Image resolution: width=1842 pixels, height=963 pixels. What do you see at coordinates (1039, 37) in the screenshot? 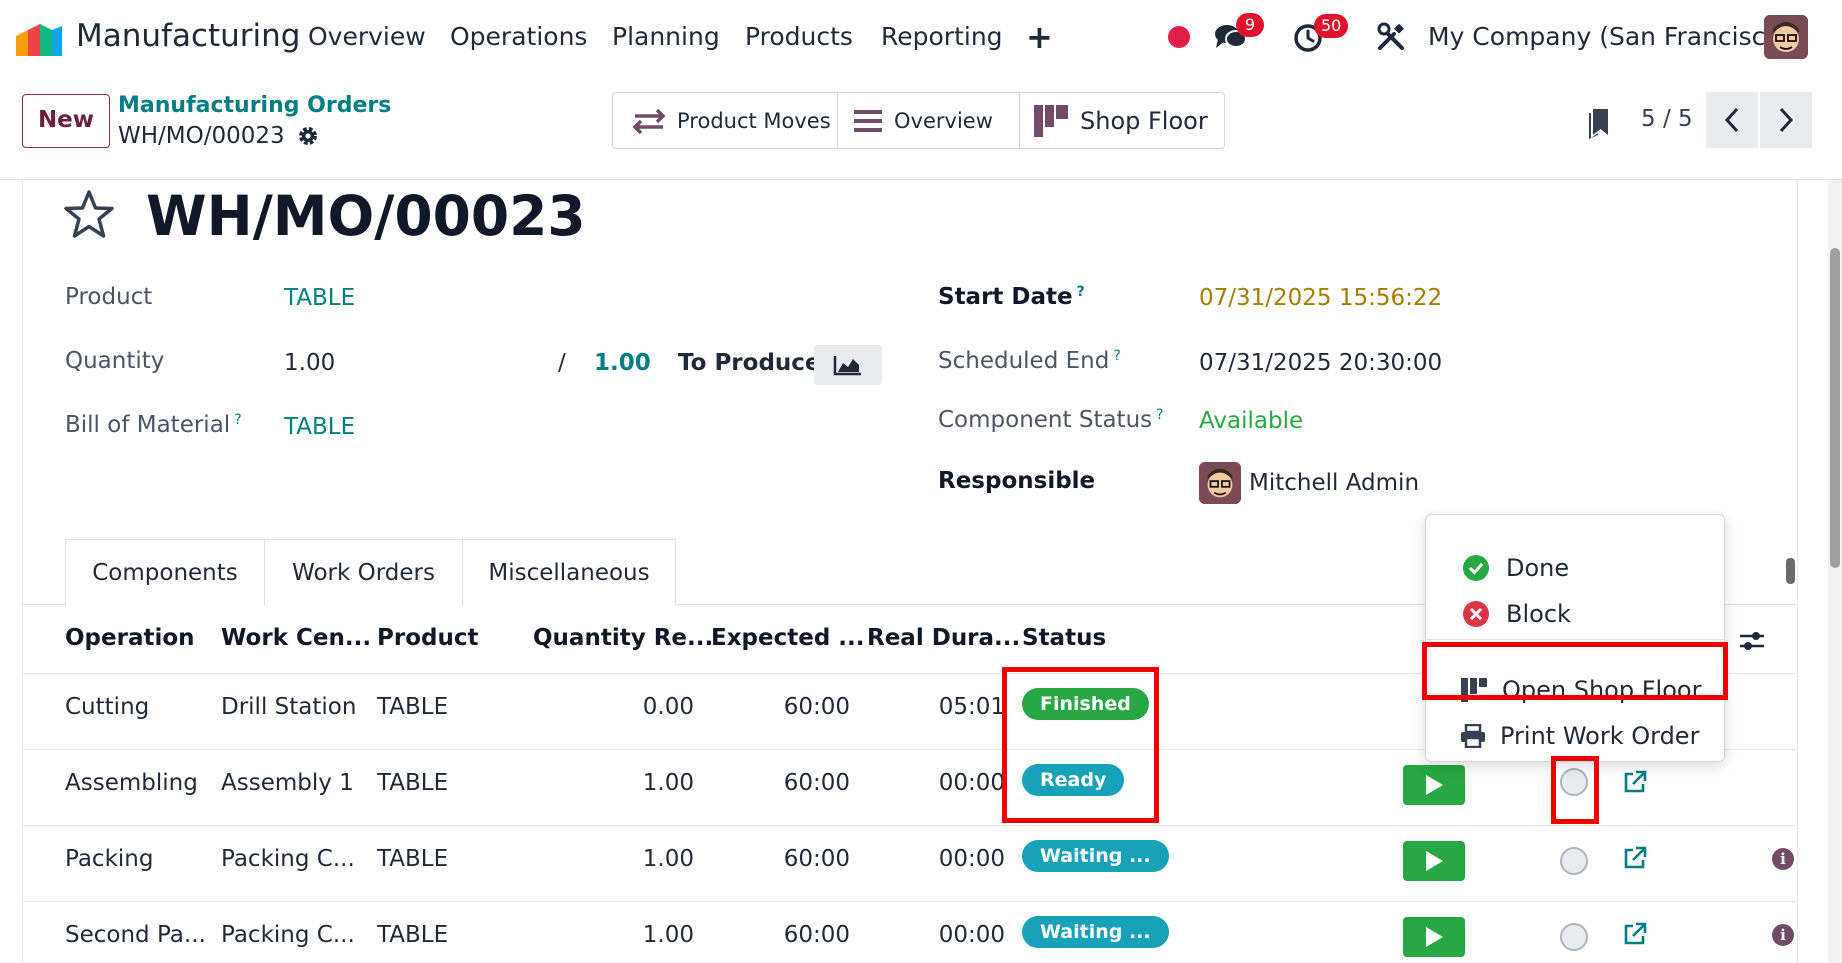
I see `plus-icon: +` at bounding box center [1039, 37].